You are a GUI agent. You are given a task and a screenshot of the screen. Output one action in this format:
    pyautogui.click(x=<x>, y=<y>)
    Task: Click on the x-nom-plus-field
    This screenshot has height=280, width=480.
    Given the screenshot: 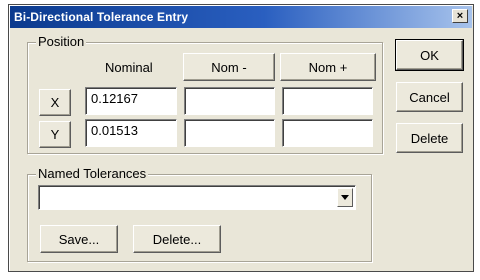 What is the action you would take?
    pyautogui.click(x=327, y=101)
    